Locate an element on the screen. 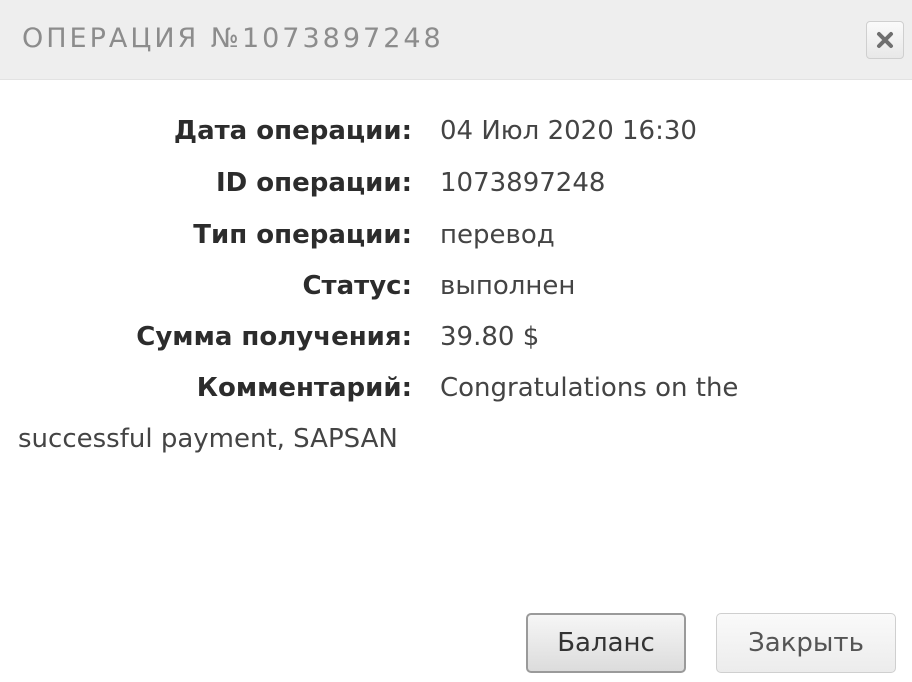  type-value: перевод is located at coordinates (497, 235).